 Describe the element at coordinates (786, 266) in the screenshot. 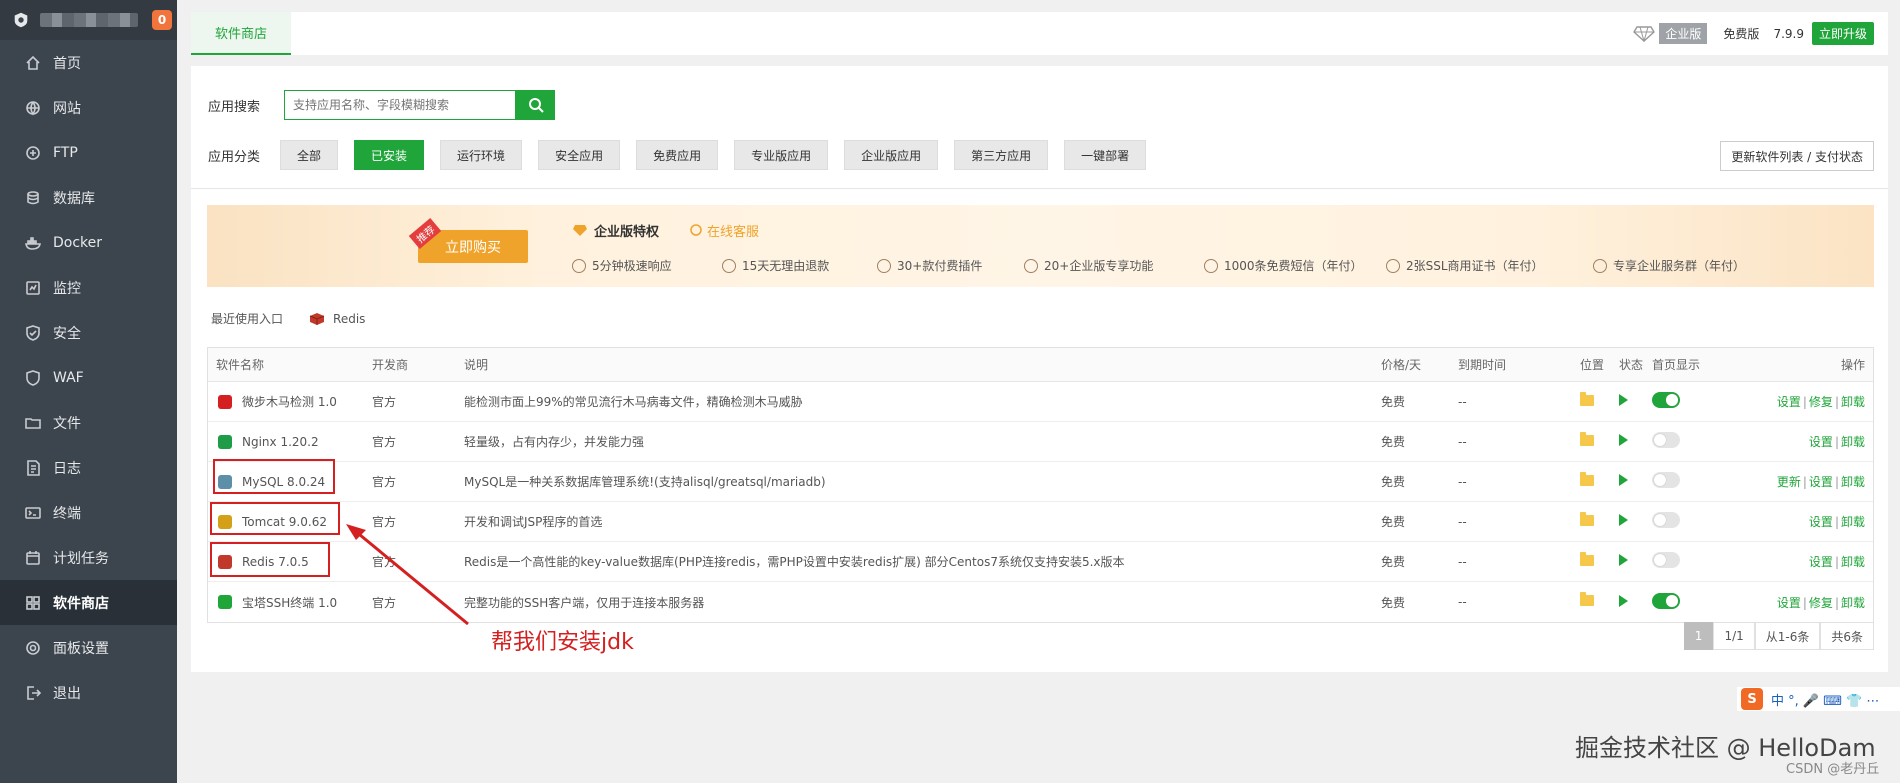

I see `feature-label: 15天无理由退款` at that location.